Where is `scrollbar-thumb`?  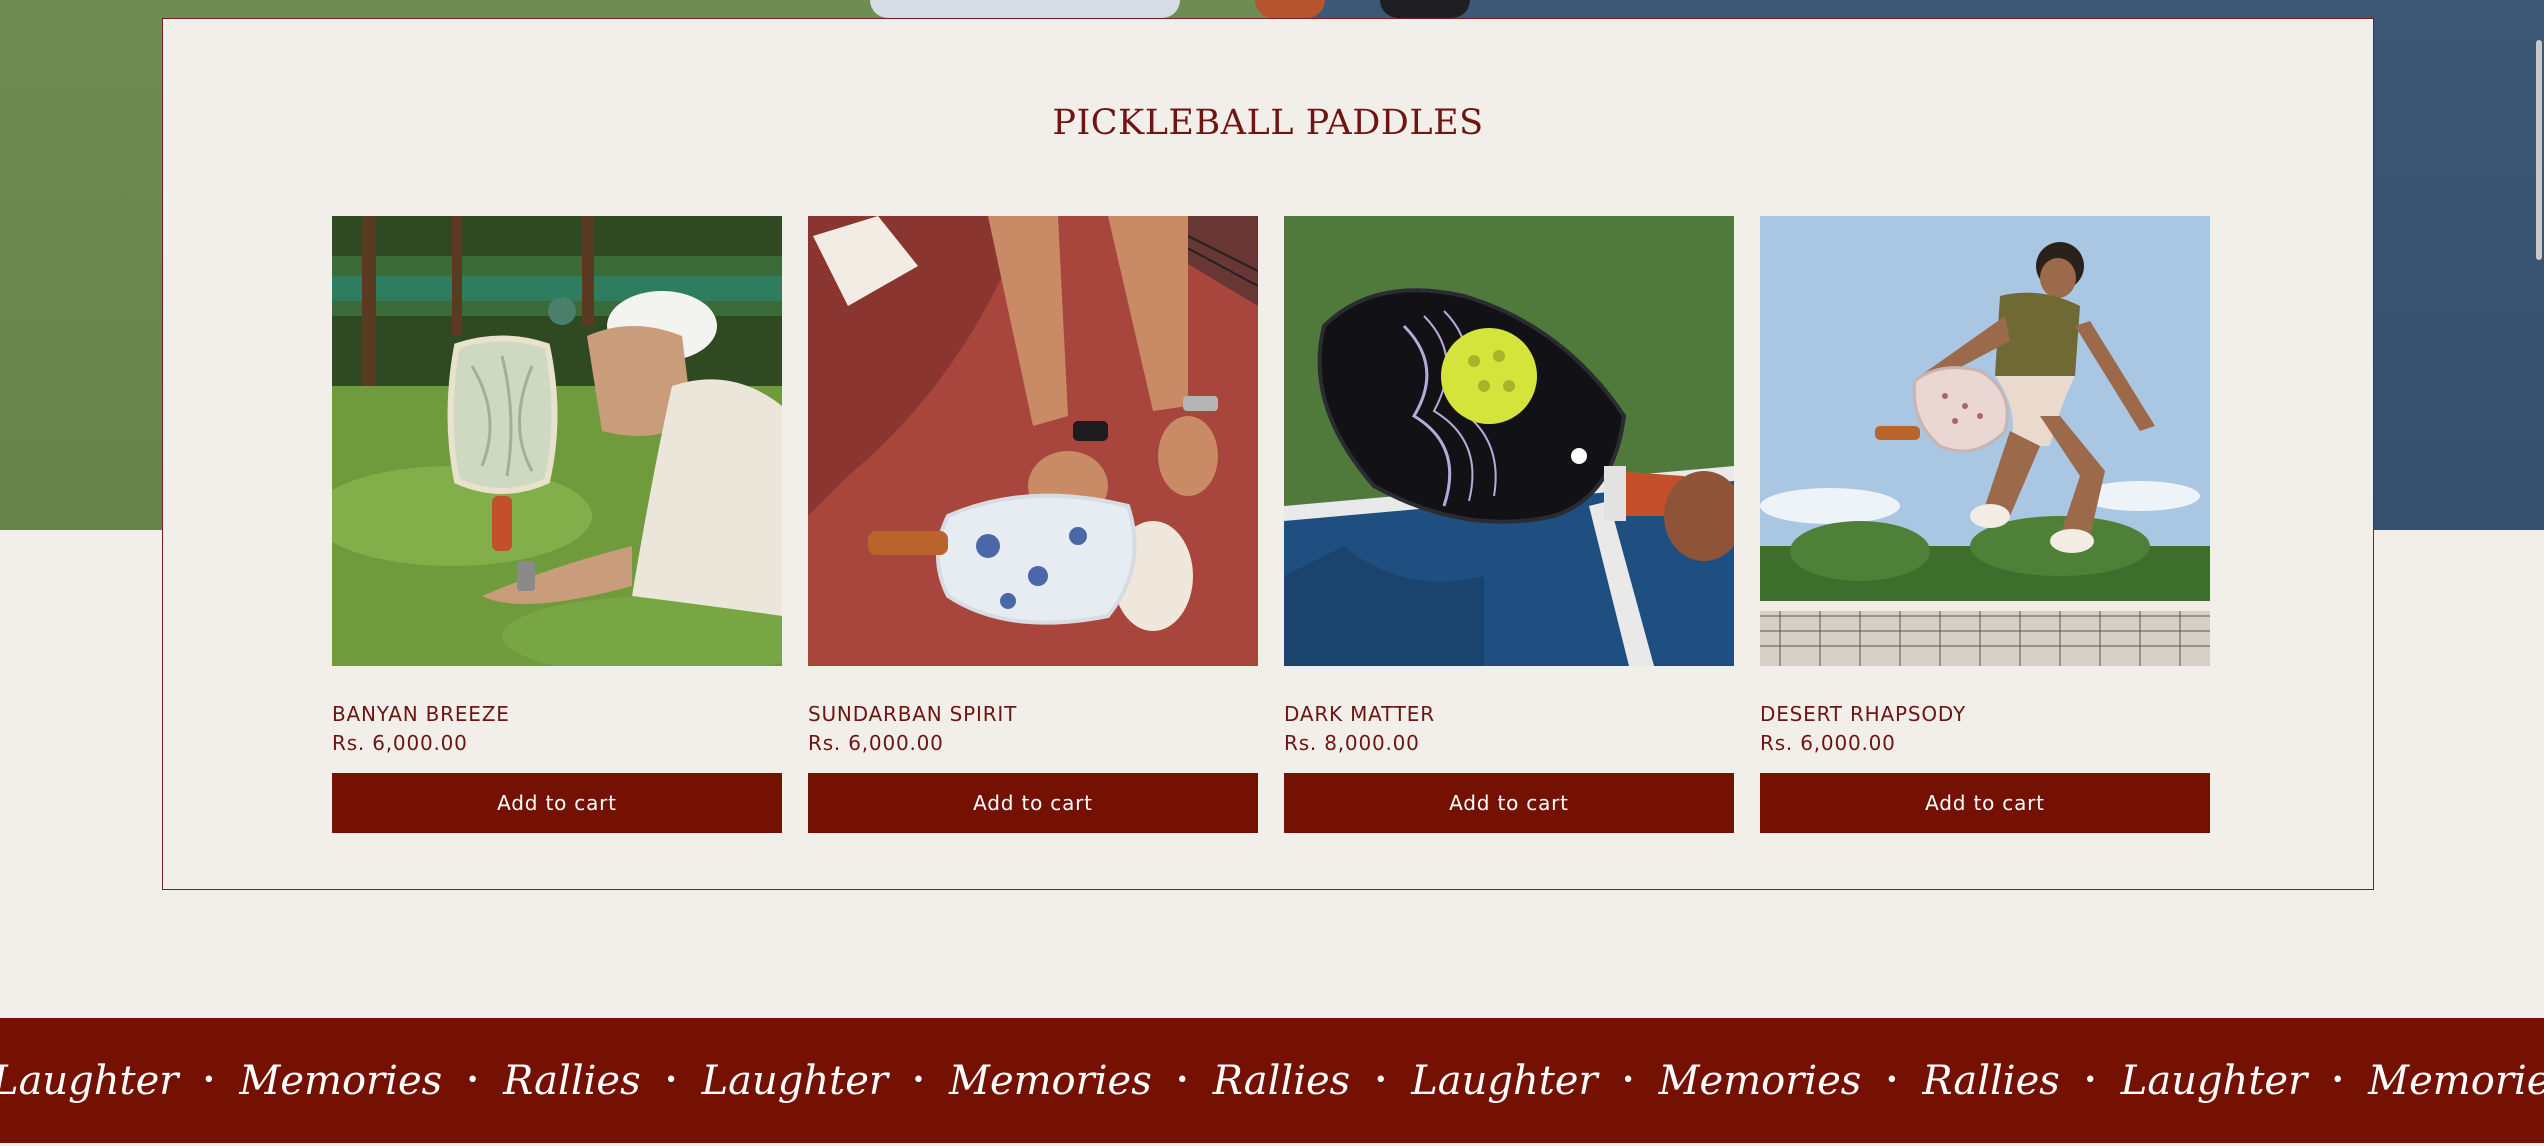 scrollbar-thumb is located at coordinates (2539, 150).